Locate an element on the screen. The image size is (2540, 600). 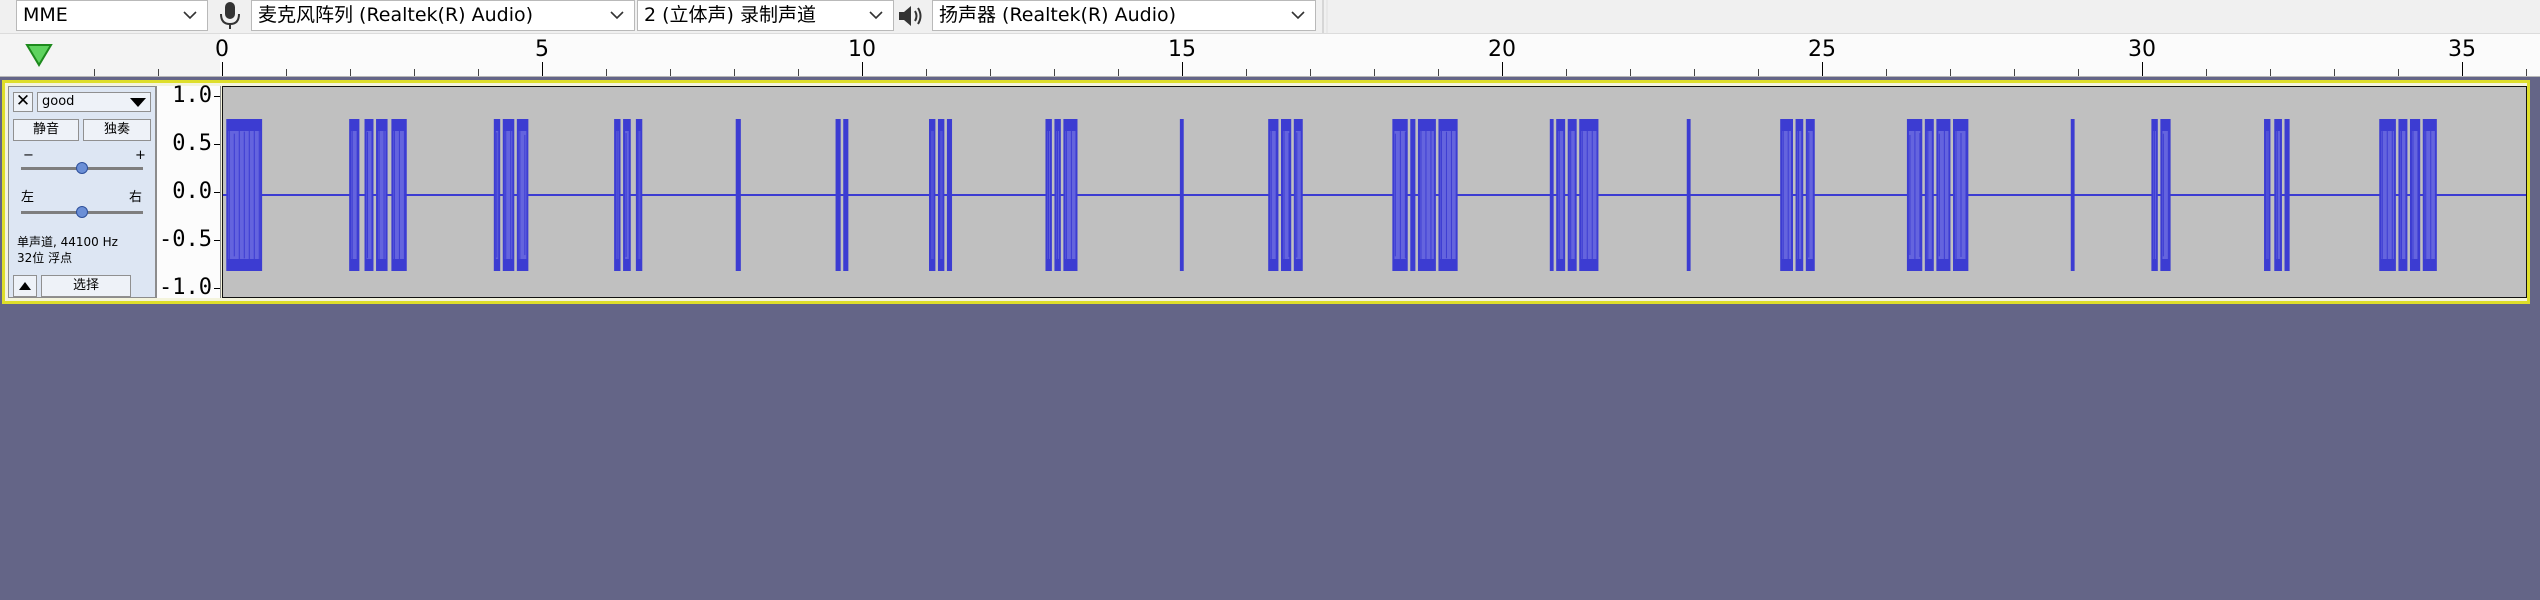
amplitude-scale: 1.0 0.5 0.0 -0.5 -1.0 is located at coordinates (188, 191).